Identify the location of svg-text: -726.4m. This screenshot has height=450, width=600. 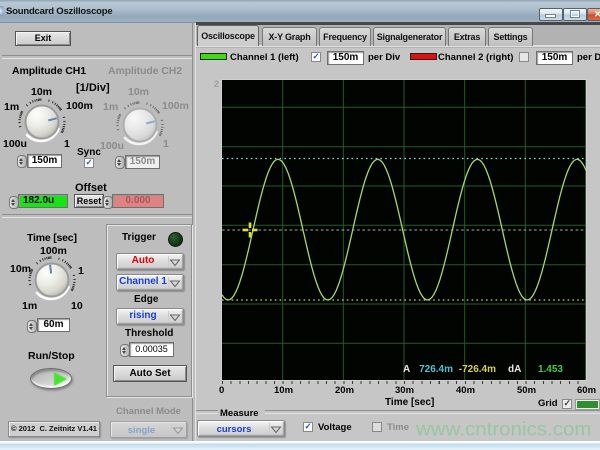
(477, 369).